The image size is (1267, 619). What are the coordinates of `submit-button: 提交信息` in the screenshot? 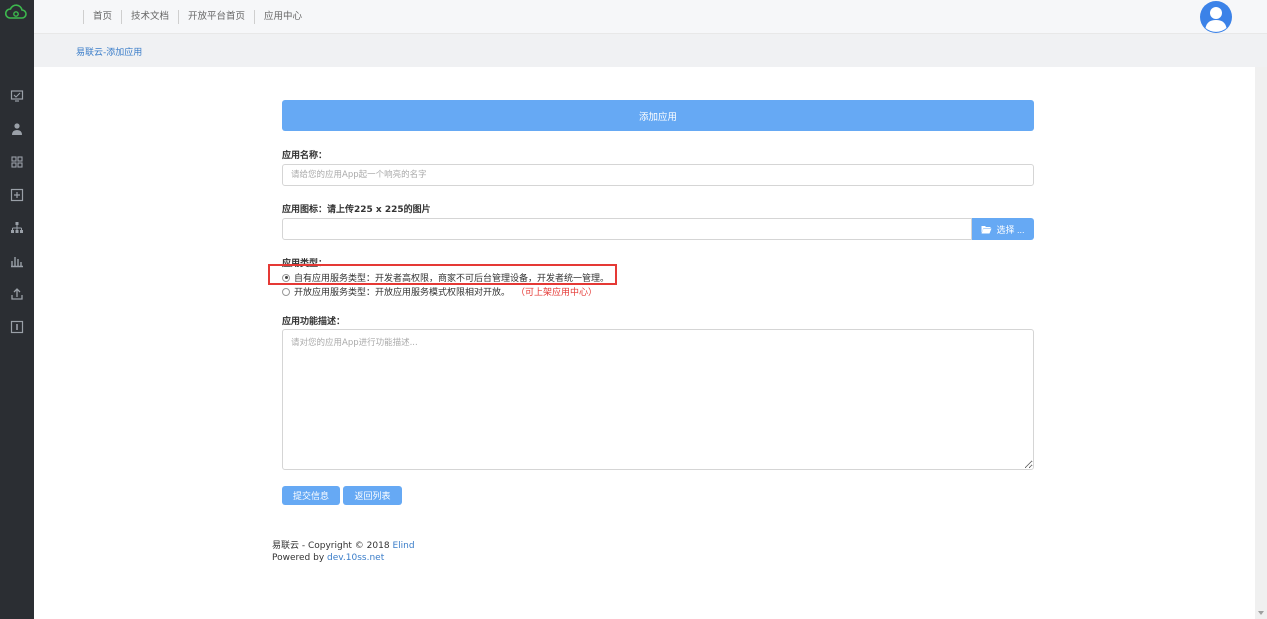 It's located at (311, 495).